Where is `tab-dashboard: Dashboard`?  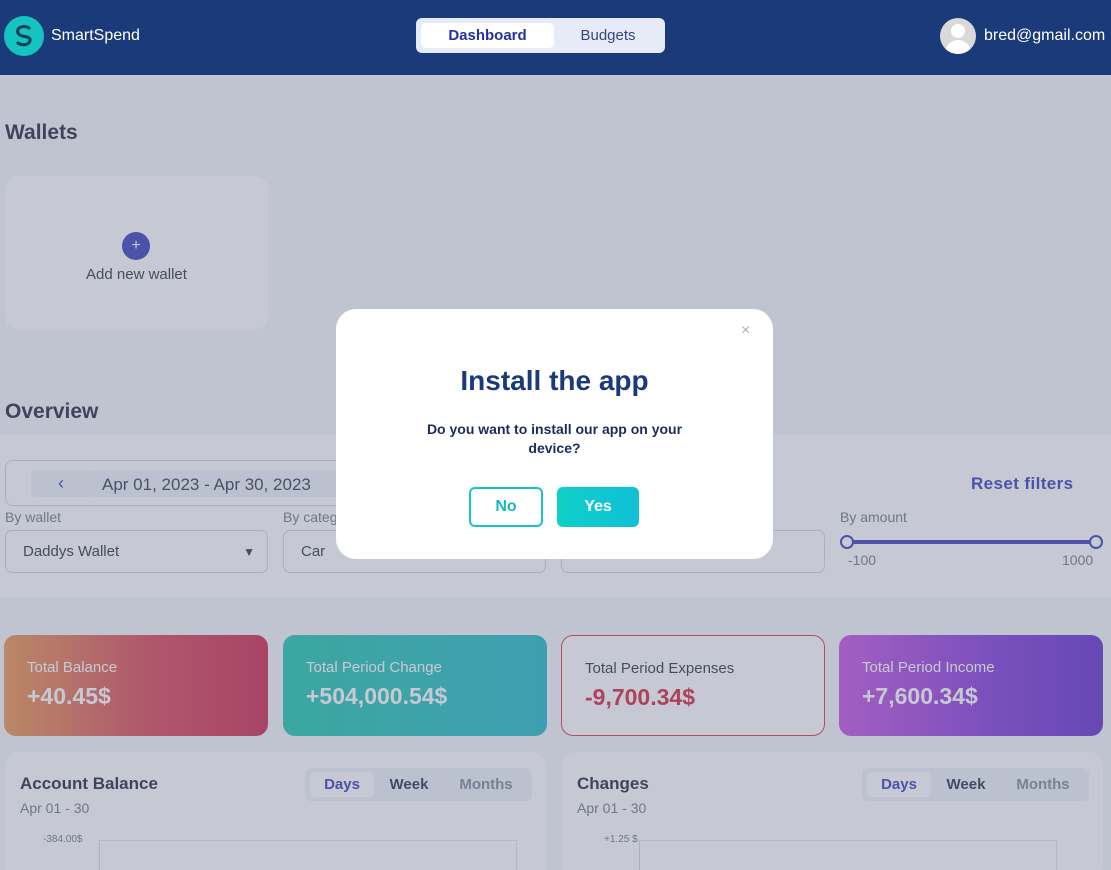 tab-dashboard: Dashboard is located at coordinates (487, 35).